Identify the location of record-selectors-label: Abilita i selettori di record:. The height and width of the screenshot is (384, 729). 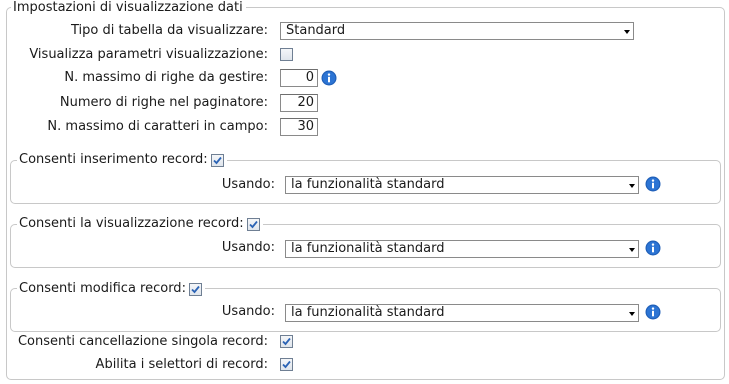
(181, 364).